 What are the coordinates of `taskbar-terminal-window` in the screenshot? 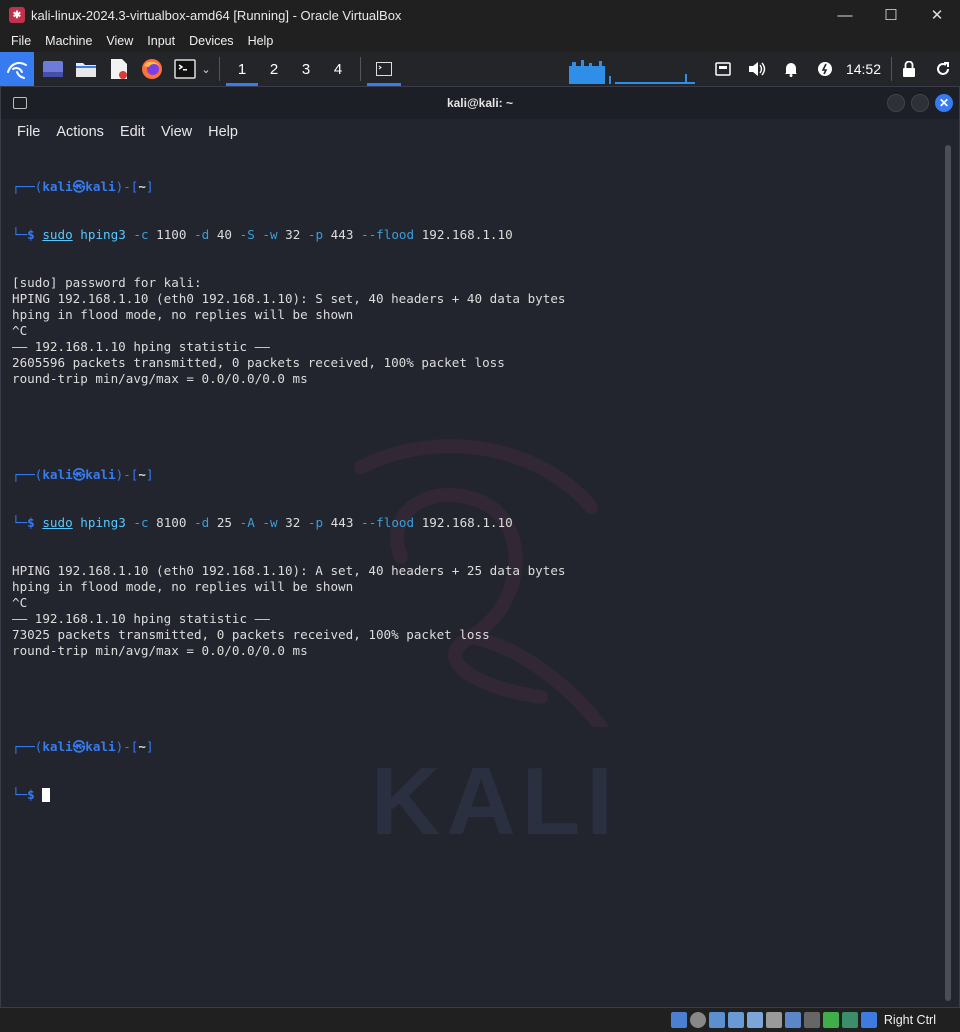 It's located at (384, 69).